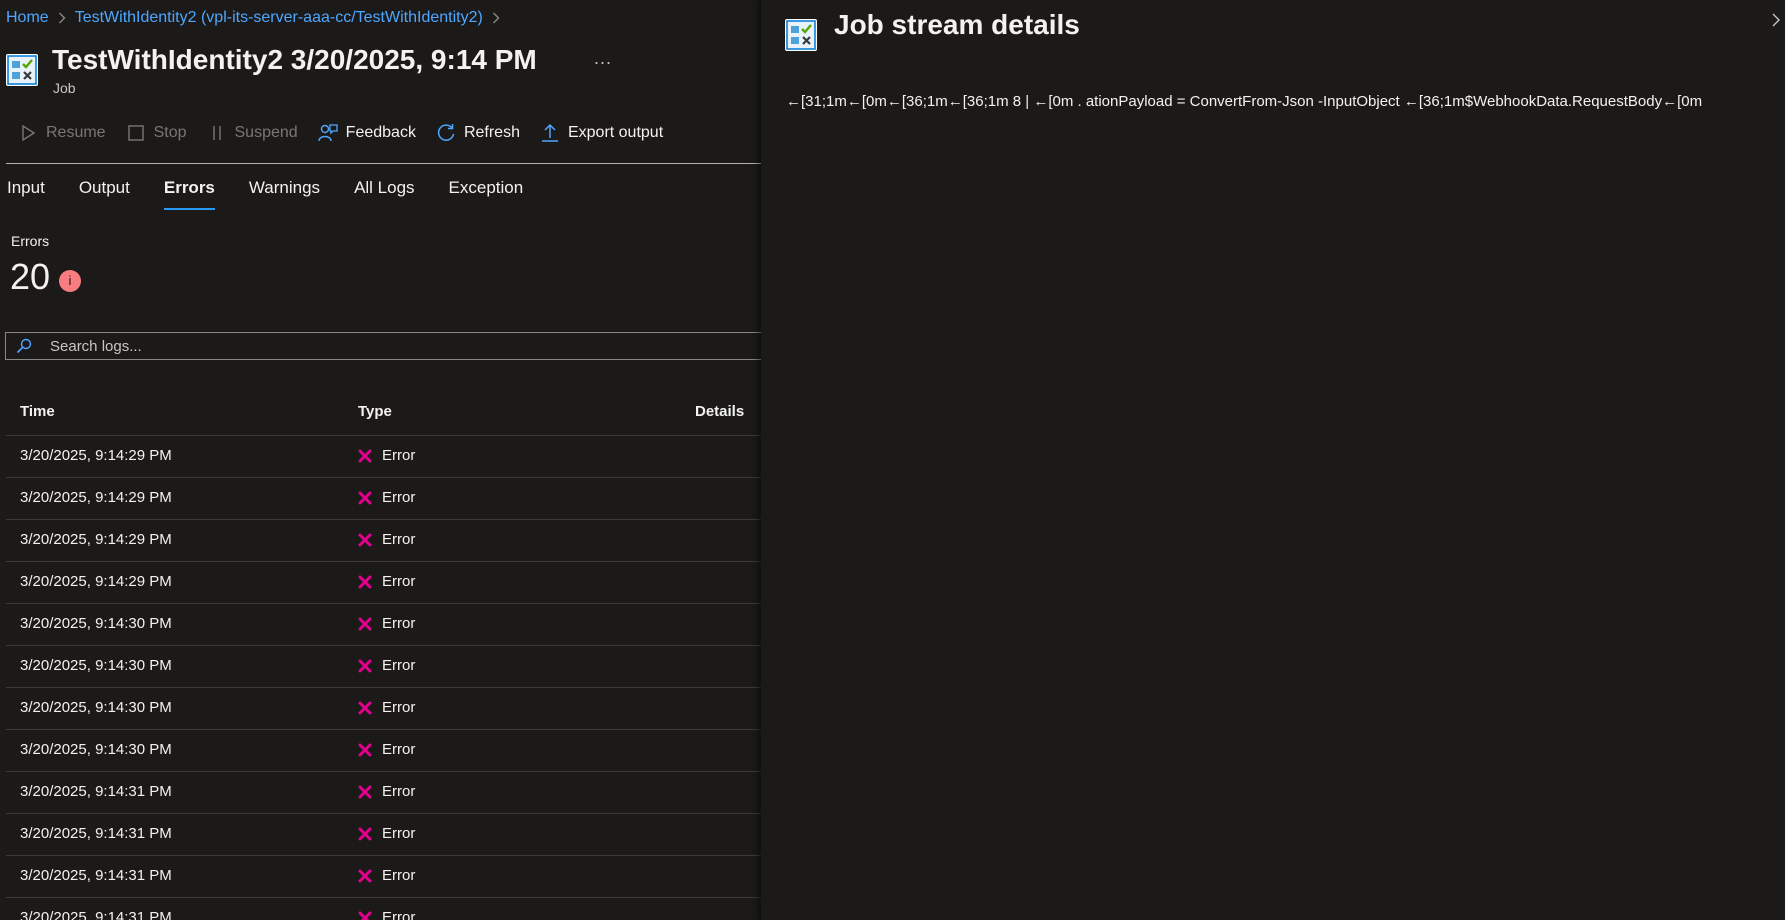 This screenshot has width=1785, height=920. I want to click on export-output-button: Export output, so click(601, 133).